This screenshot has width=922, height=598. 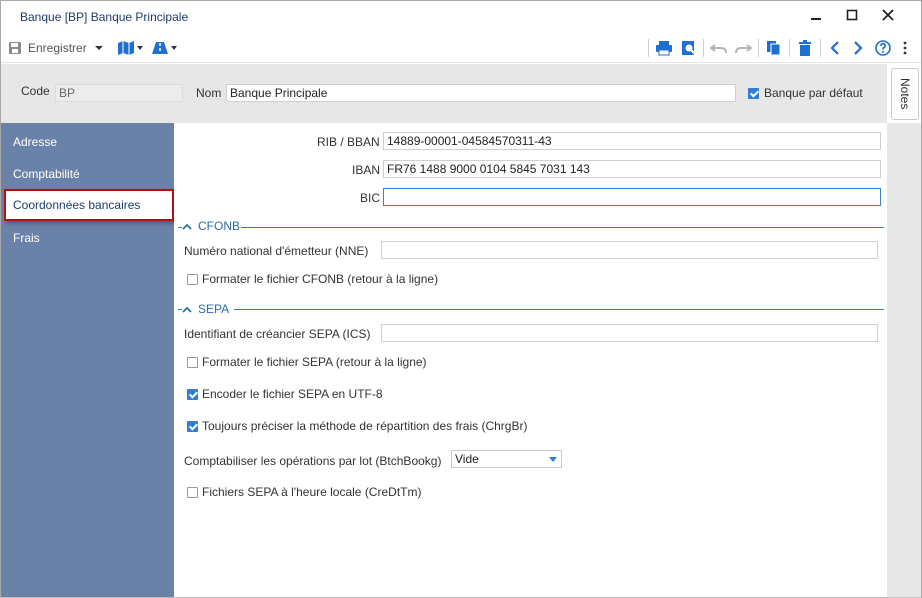 I want to click on sidebar-item-adresse: Adresse, so click(x=87, y=142).